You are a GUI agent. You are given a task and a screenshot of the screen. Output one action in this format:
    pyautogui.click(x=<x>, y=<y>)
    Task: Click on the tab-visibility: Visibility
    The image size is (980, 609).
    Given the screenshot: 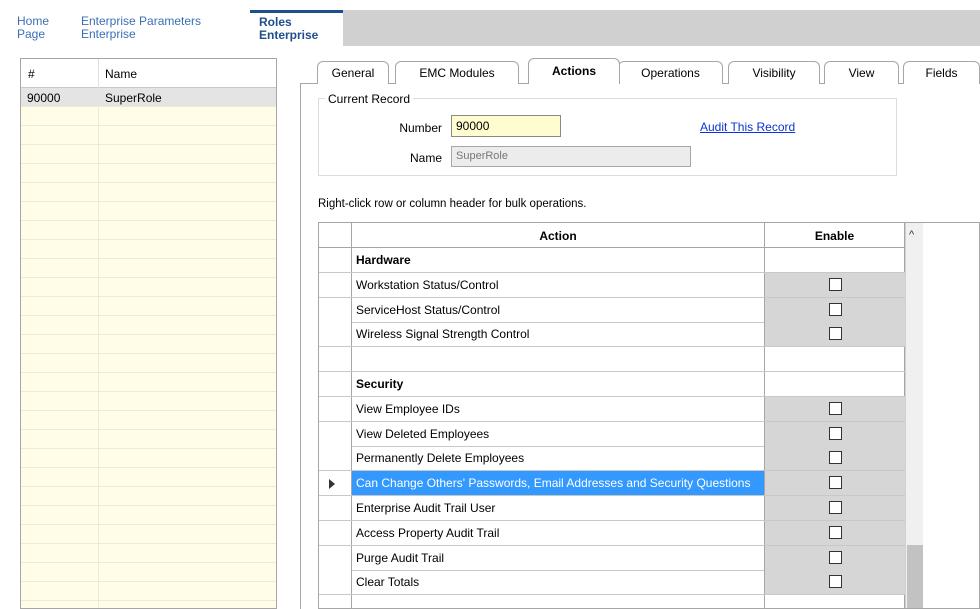 What is the action you would take?
    pyautogui.click(x=774, y=72)
    